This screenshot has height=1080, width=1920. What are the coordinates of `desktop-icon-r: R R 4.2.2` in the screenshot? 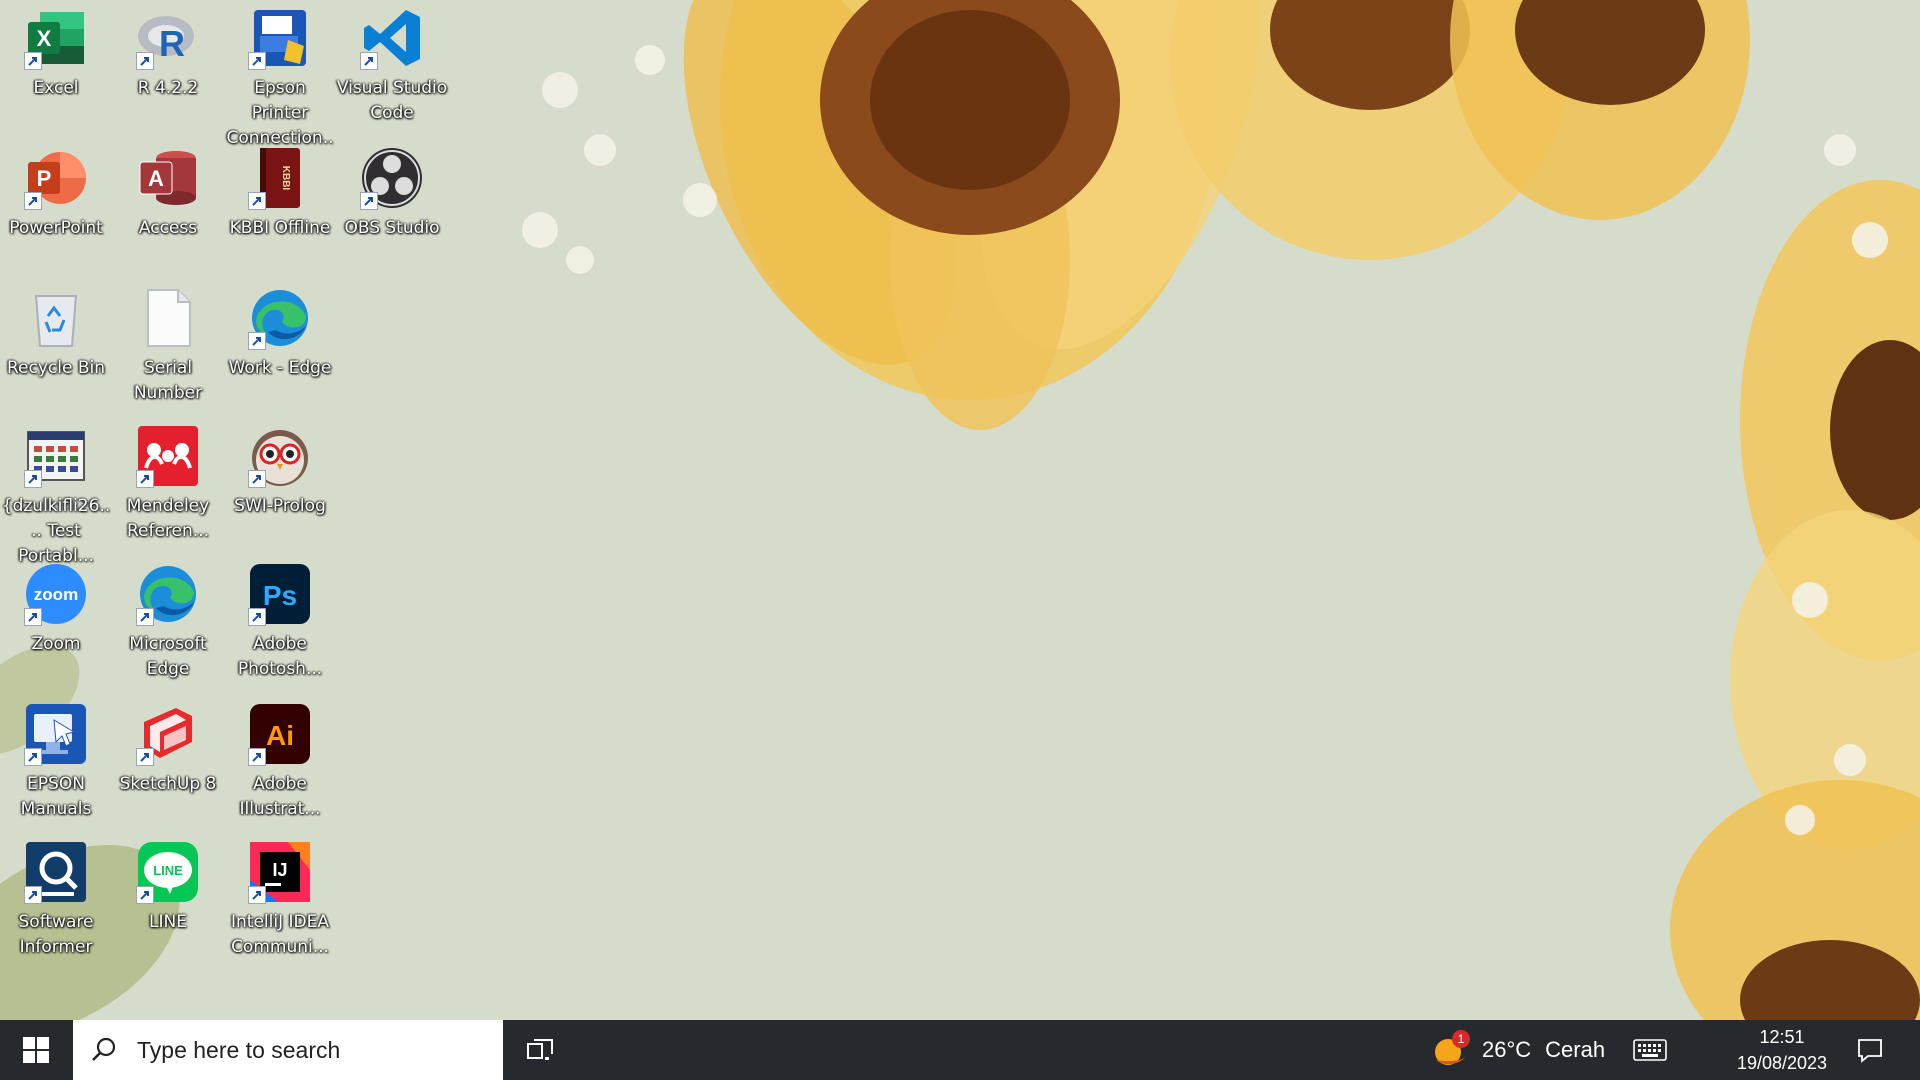 It's located at (168, 66).